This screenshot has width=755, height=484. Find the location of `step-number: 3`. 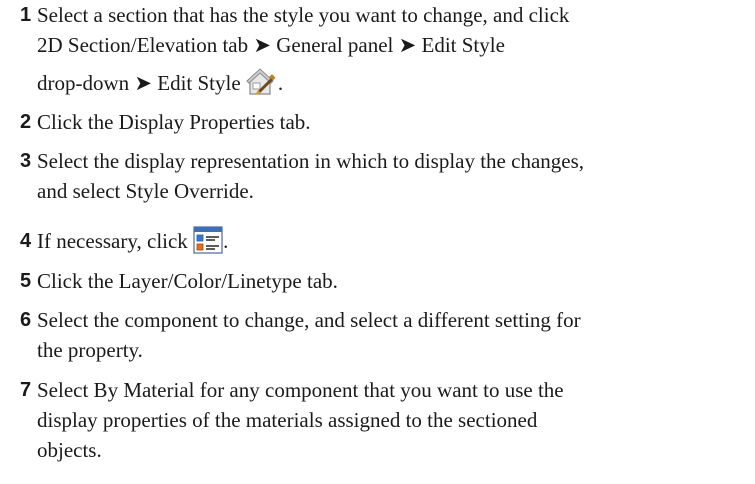

step-number: 3 is located at coordinates (26, 161).